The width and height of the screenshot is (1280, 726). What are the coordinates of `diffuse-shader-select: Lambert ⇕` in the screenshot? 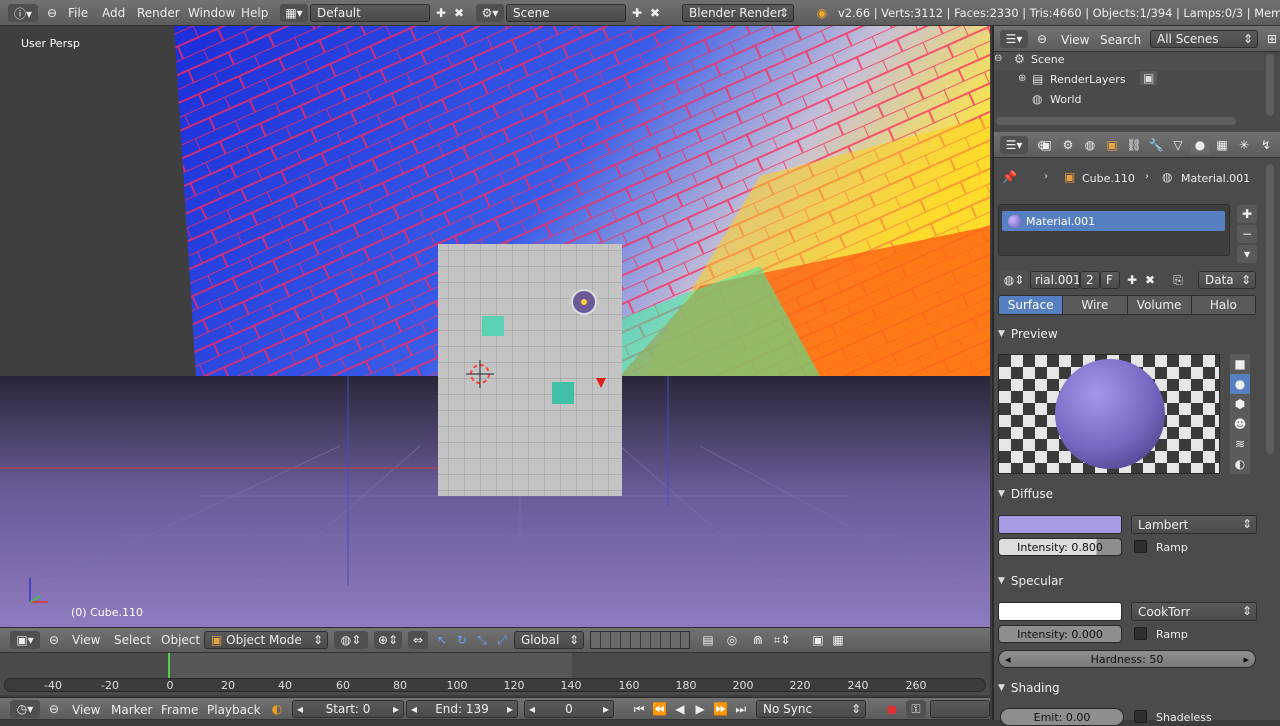 It's located at (1194, 524).